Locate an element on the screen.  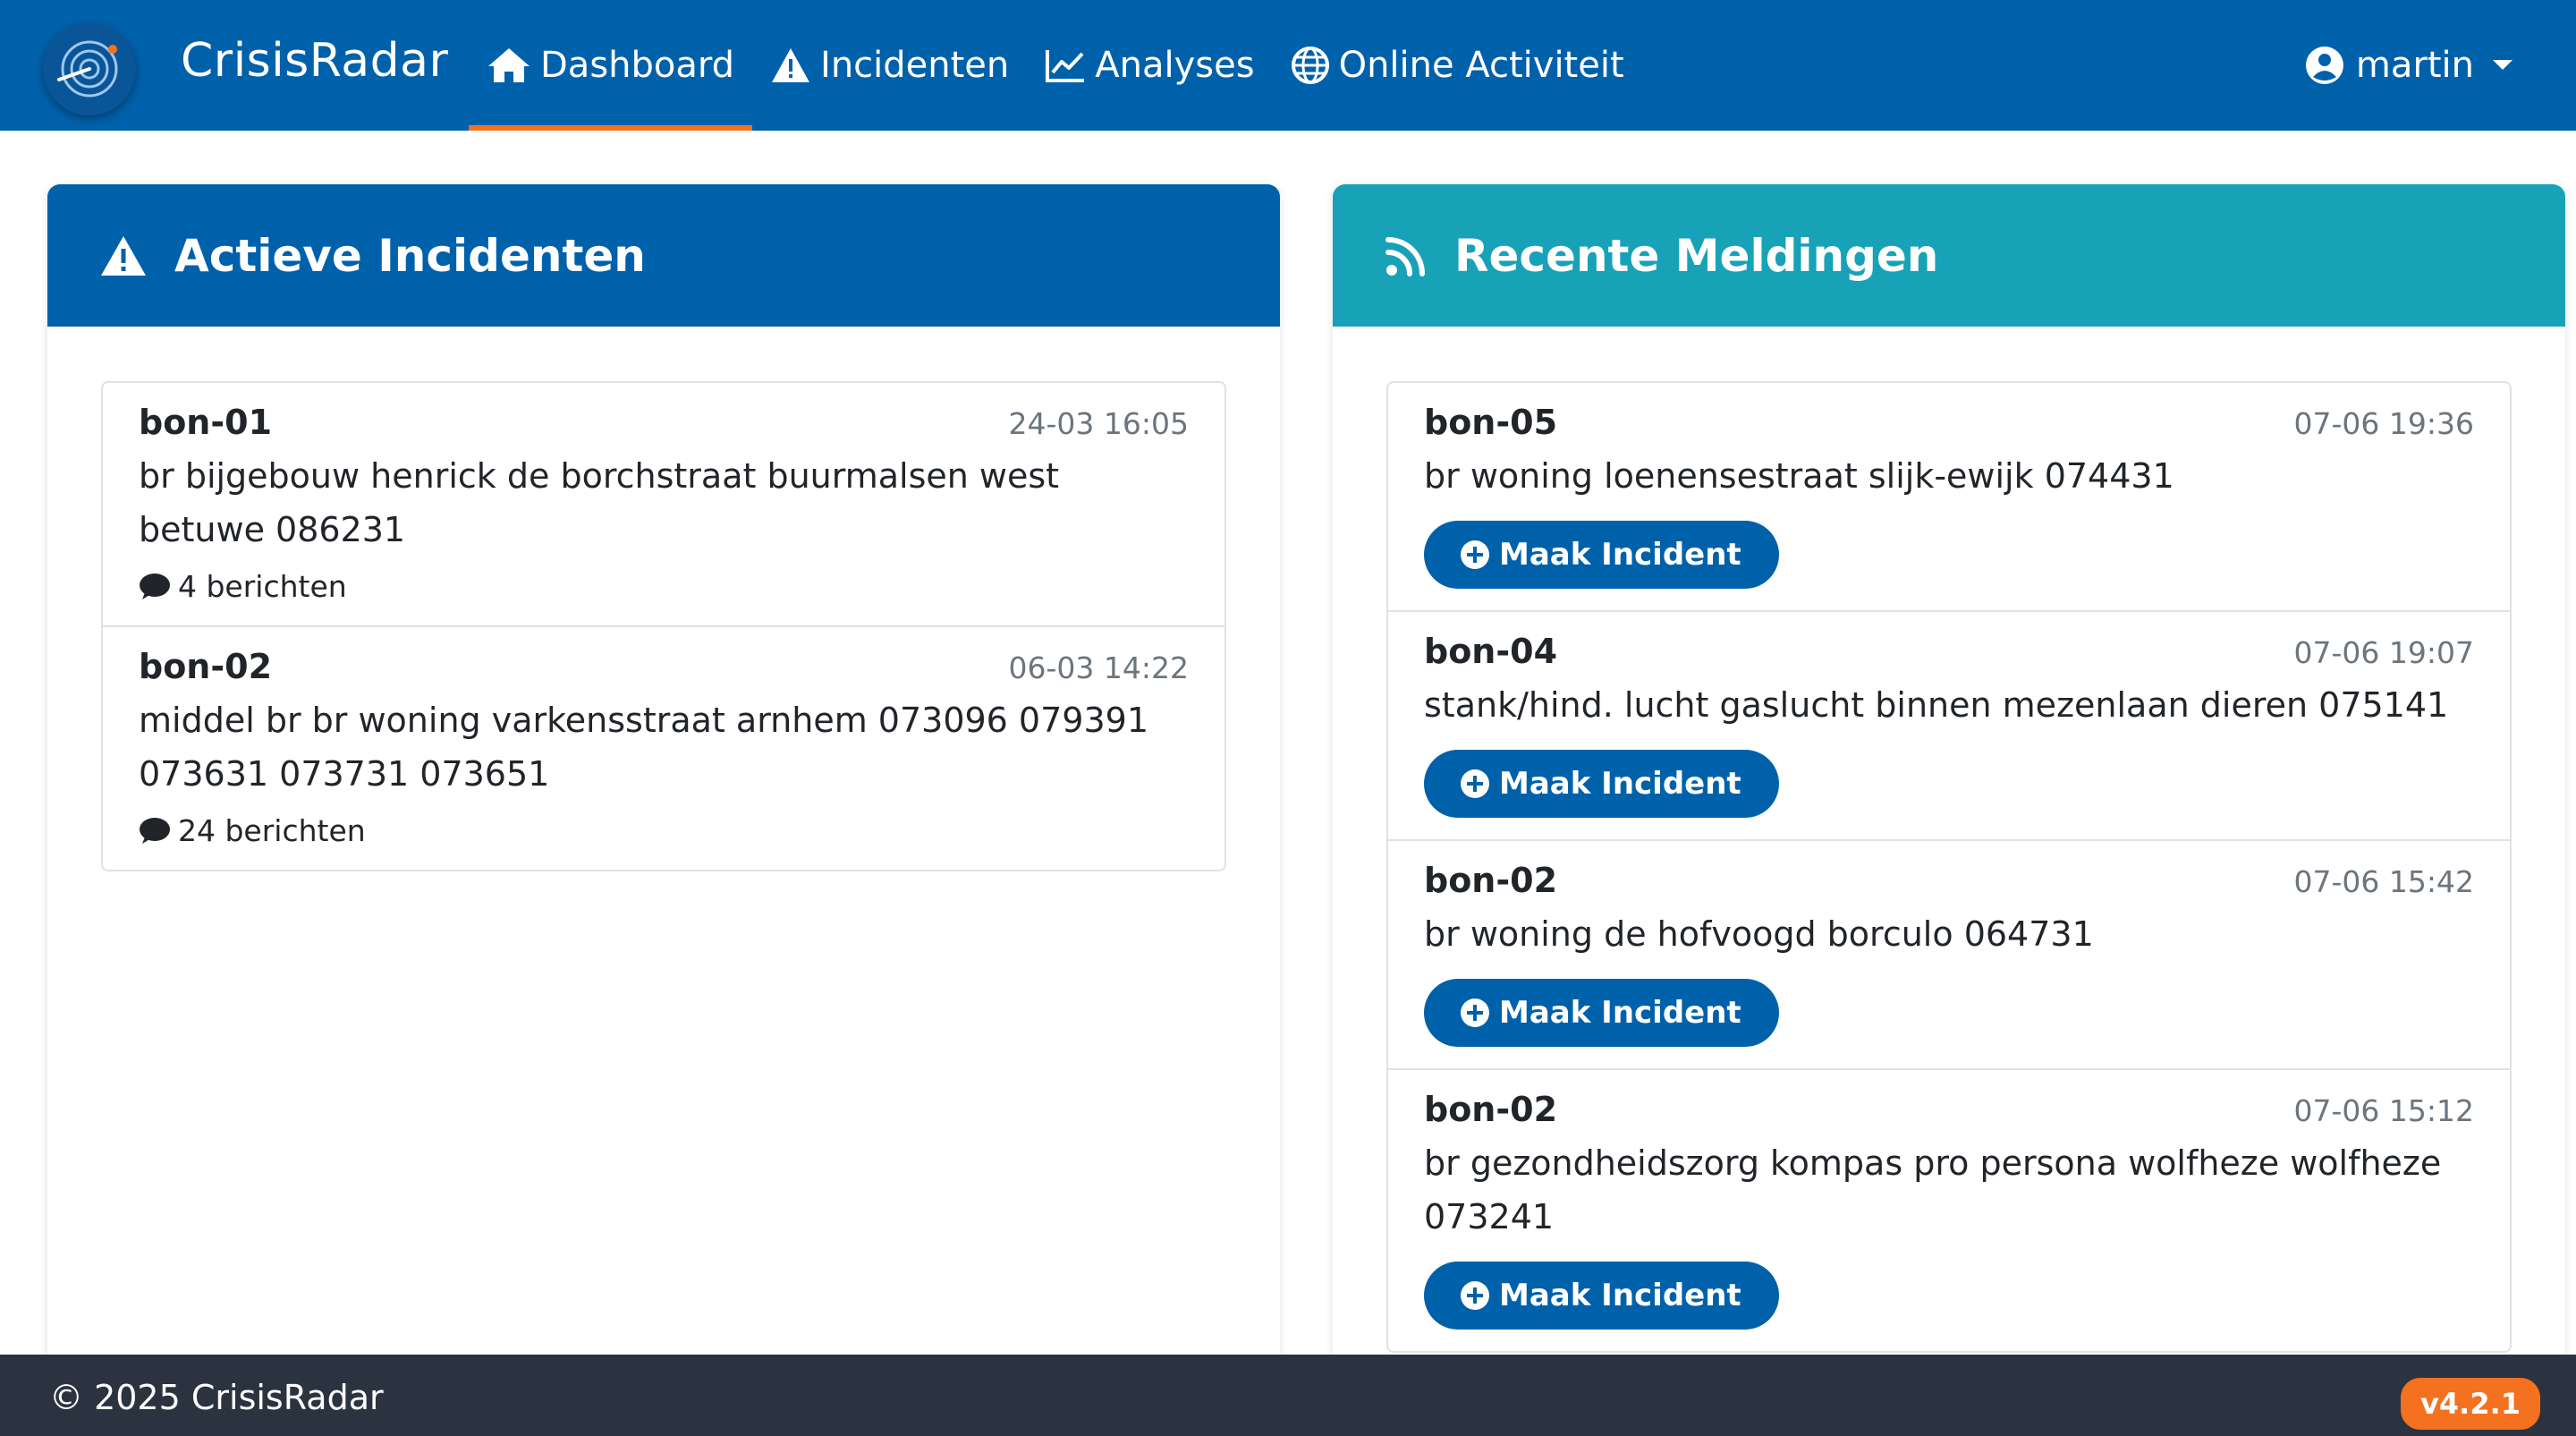
nav-label-incidenten: Incidenten is located at coordinates (915, 65).